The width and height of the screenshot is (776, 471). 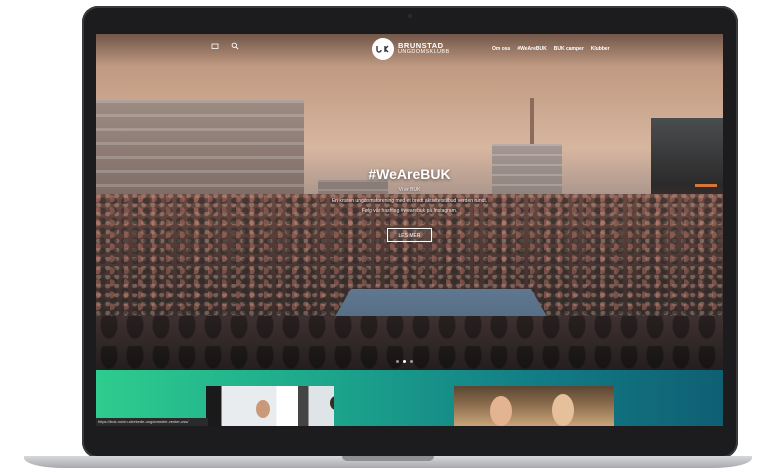 I want to click on logo-text: BRUNSTAD UNGDOMSKLUBB, so click(x=424, y=49).